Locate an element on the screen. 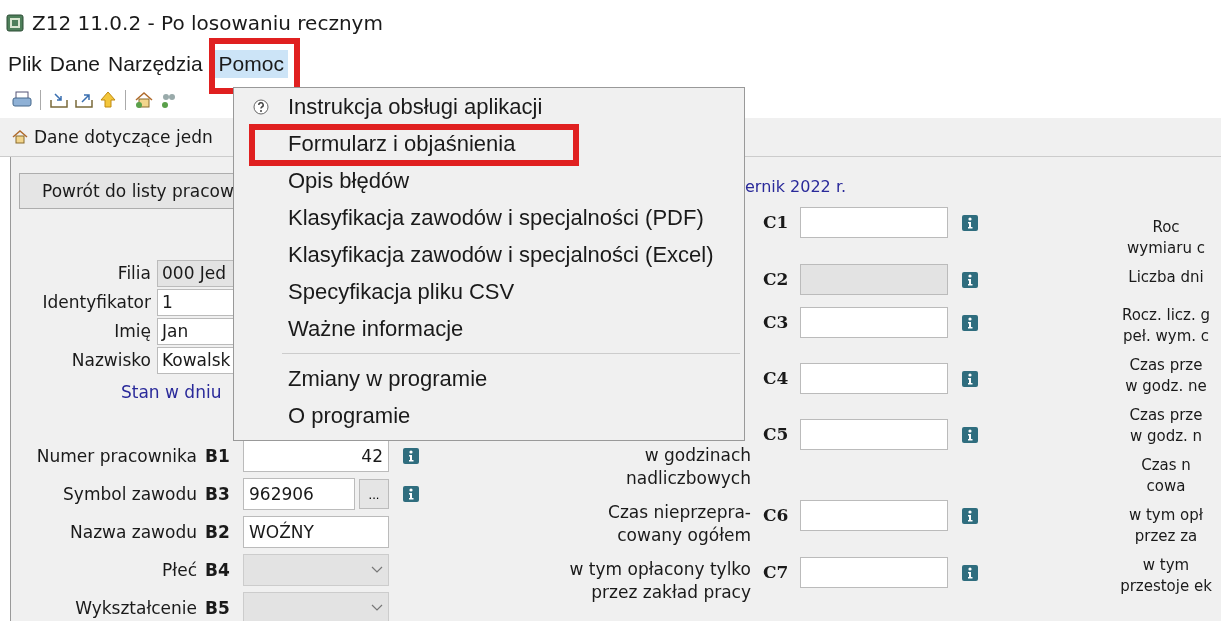  field-code: C7 is located at coordinates (776, 571).